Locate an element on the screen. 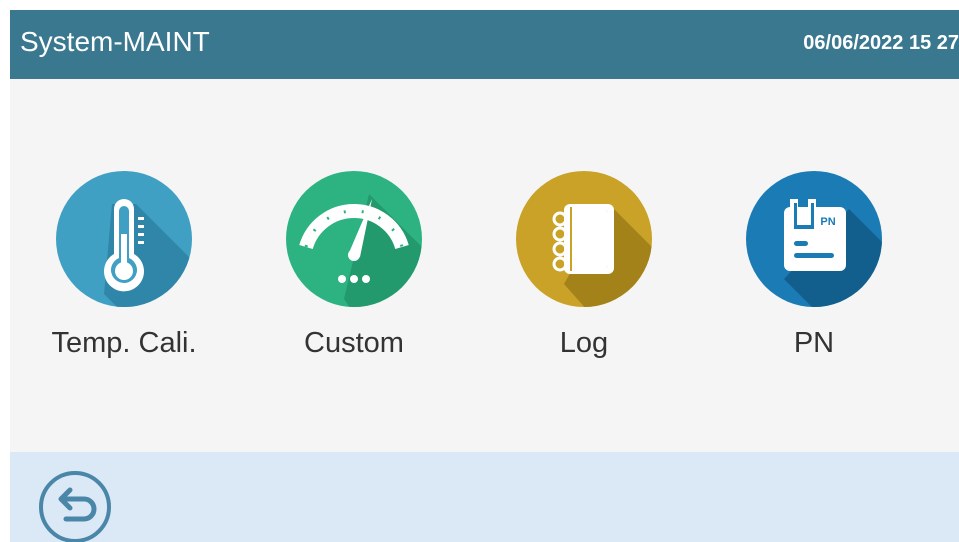 The width and height of the screenshot is (959, 542). gauge-icon is located at coordinates (354, 239).